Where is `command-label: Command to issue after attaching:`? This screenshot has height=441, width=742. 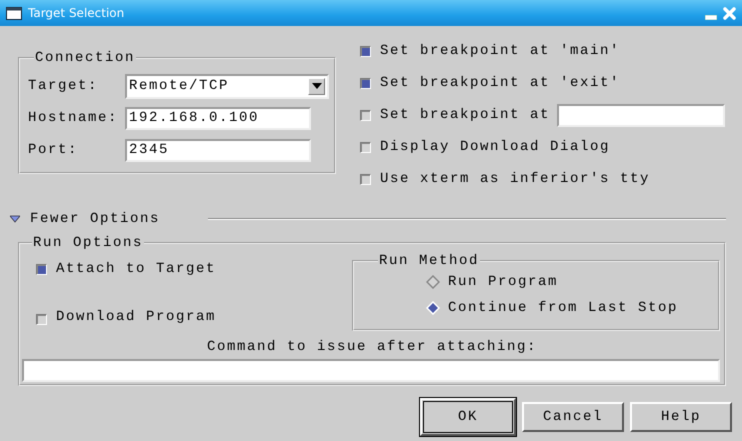
command-label: Command to issue after attaching: is located at coordinates (372, 347).